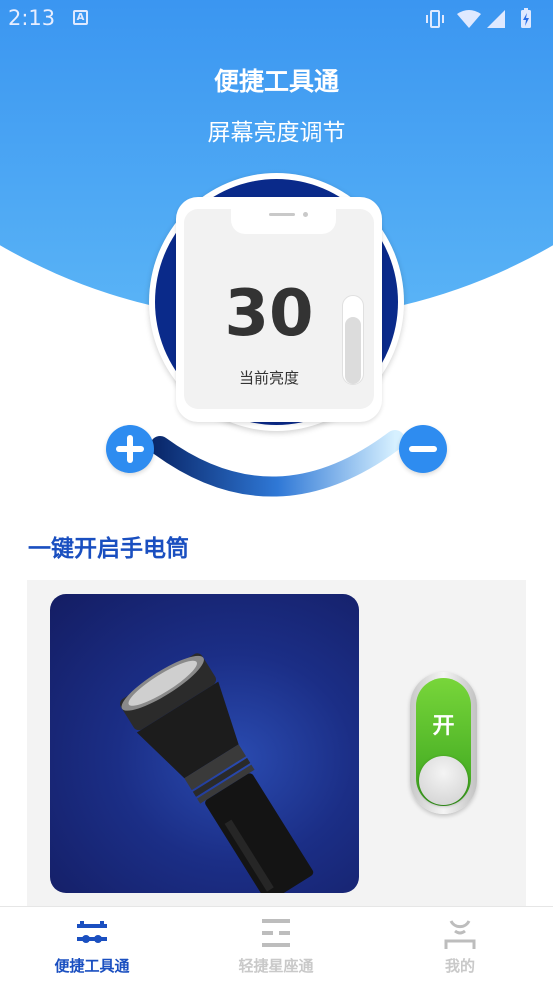 The image size is (553, 983). I want to click on flashlight-icon, so click(217, 773).